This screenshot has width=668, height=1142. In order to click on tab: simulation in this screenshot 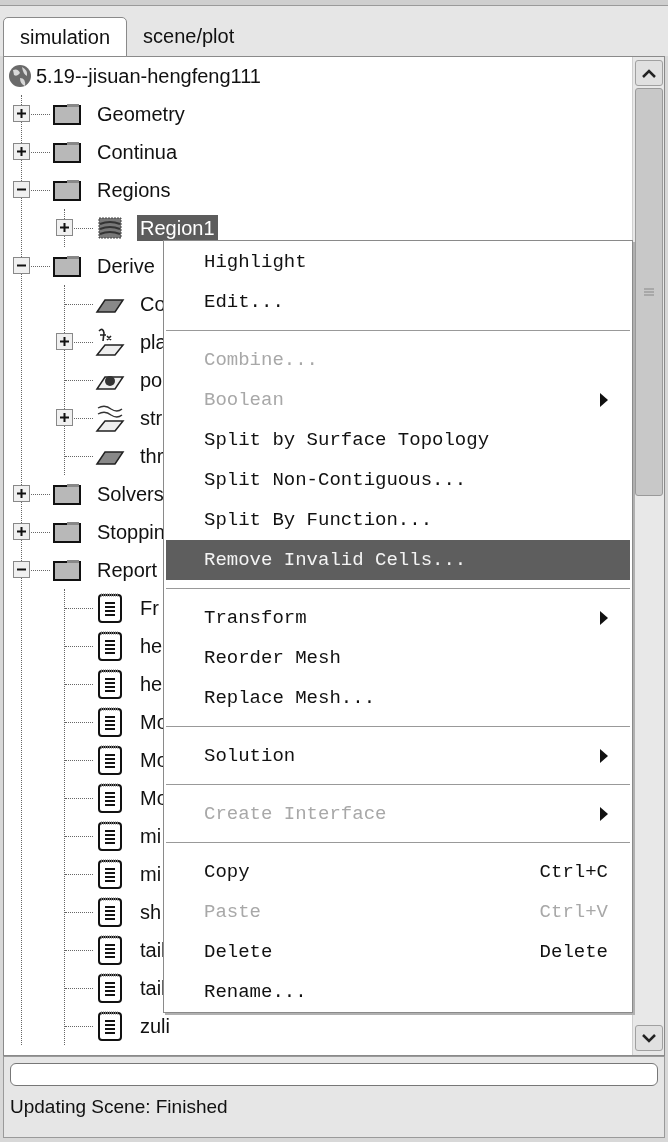, I will do `click(65, 37)`.